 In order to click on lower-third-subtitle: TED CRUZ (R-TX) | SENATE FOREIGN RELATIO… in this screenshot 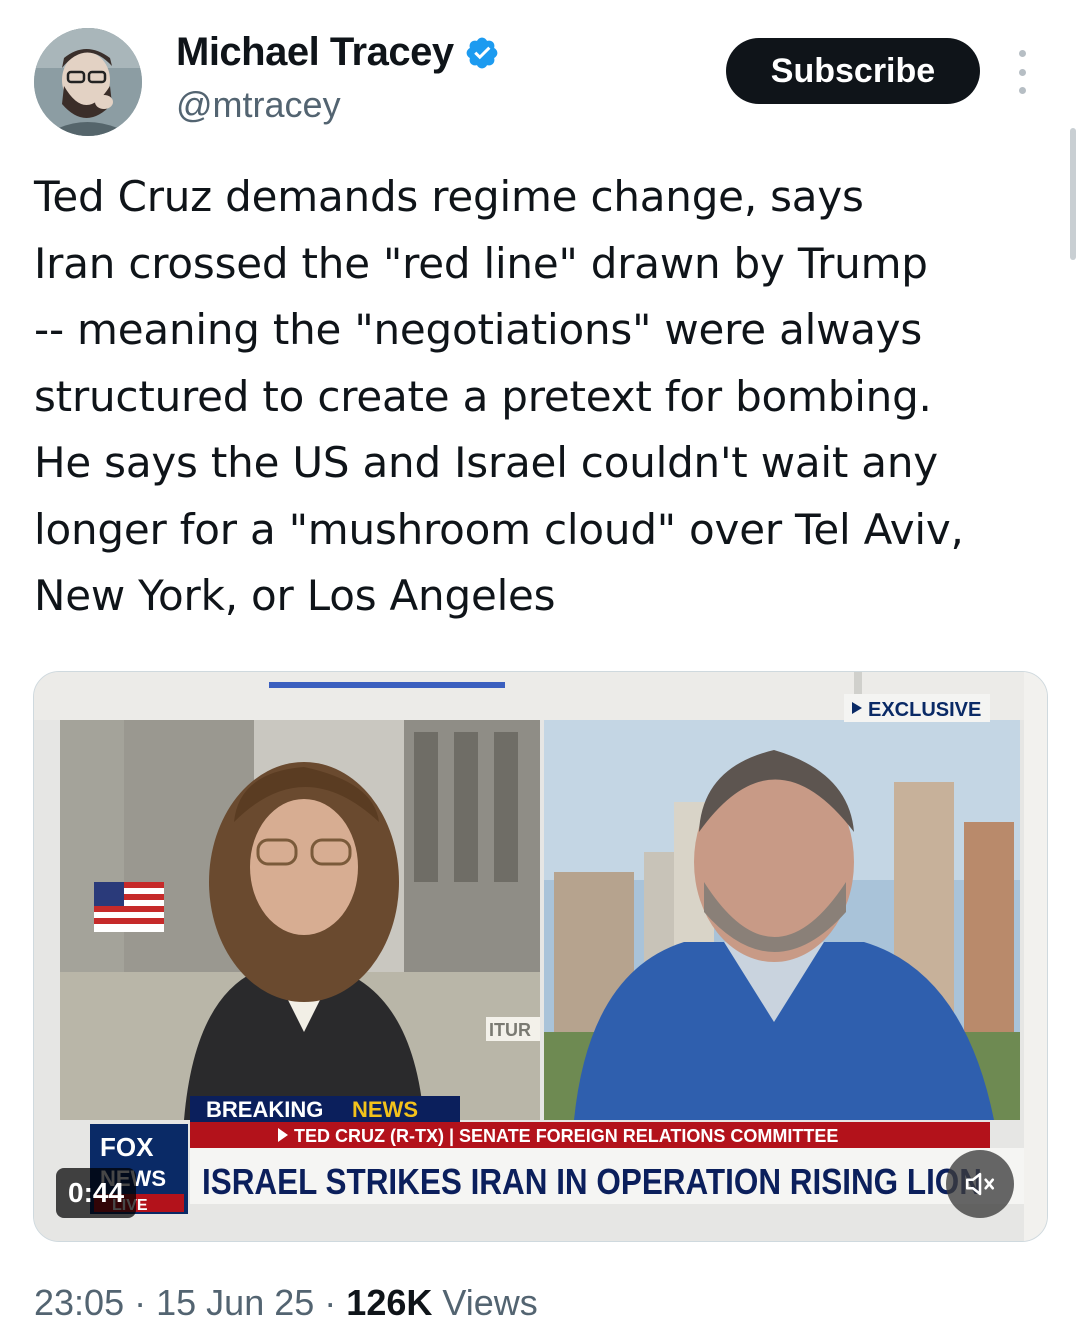, I will do `click(566, 1136)`.